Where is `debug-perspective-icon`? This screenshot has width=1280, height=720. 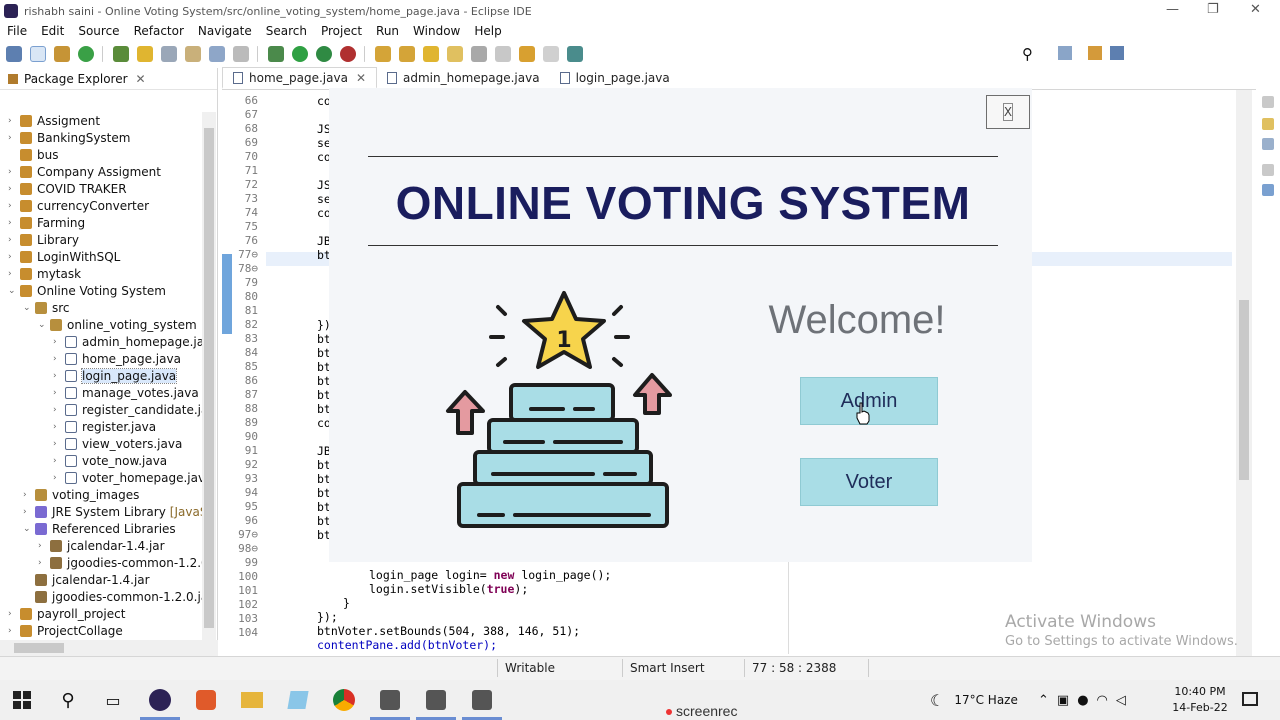 debug-perspective-icon is located at coordinates (1117, 53).